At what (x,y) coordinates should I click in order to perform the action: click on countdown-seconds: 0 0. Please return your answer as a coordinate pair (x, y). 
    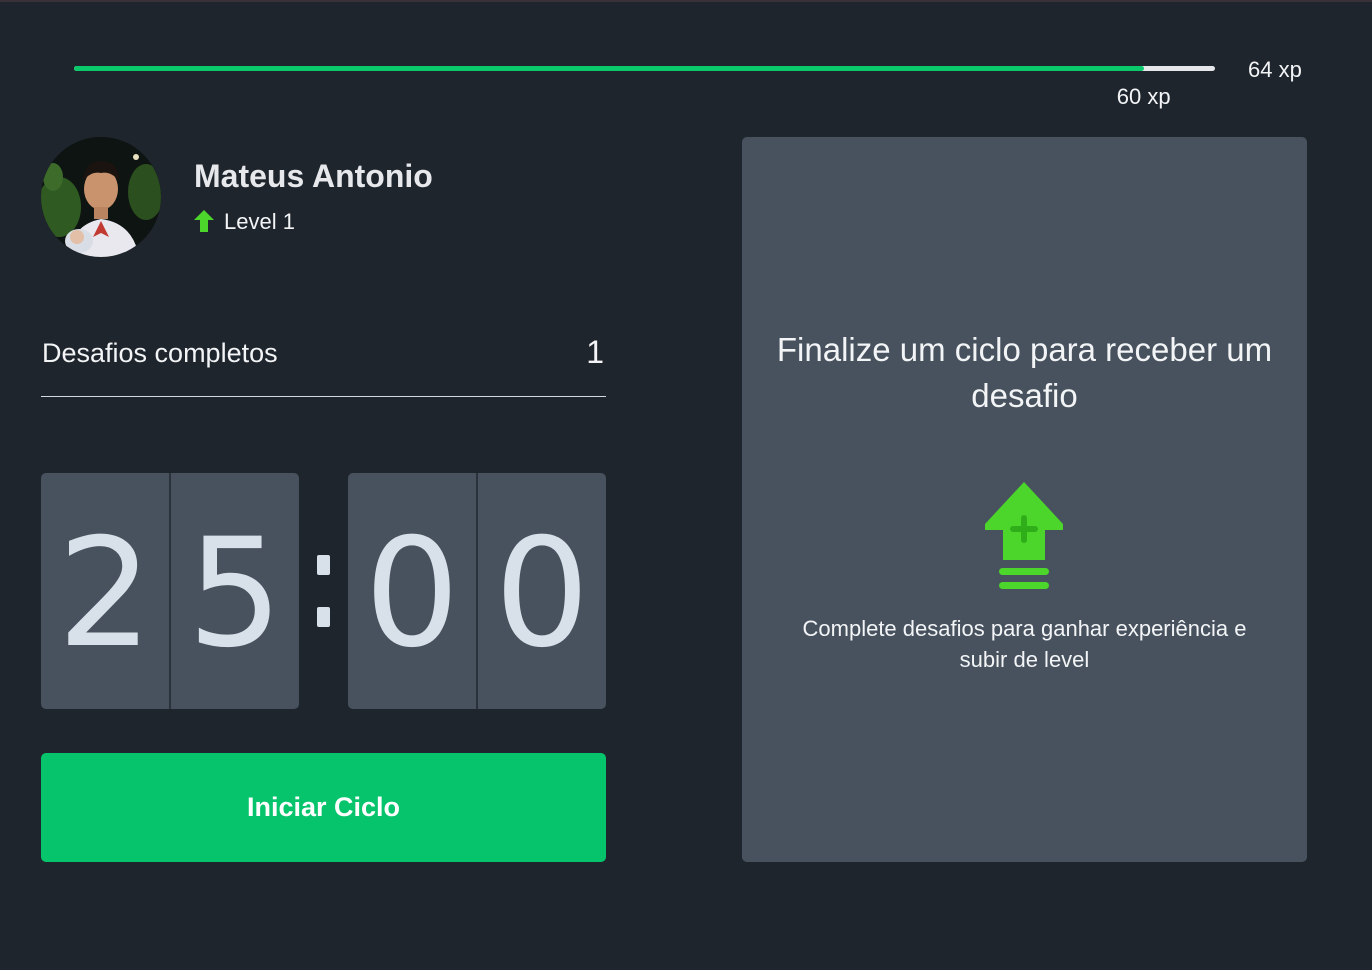
    Looking at the image, I should click on (477, 591).